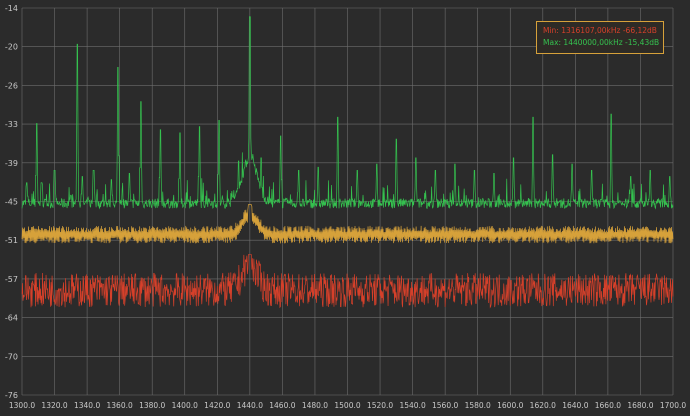  Describe the element at coordinates (120, 405) in the screenshot. I see `x-tick-label: 1360.0` at that location.